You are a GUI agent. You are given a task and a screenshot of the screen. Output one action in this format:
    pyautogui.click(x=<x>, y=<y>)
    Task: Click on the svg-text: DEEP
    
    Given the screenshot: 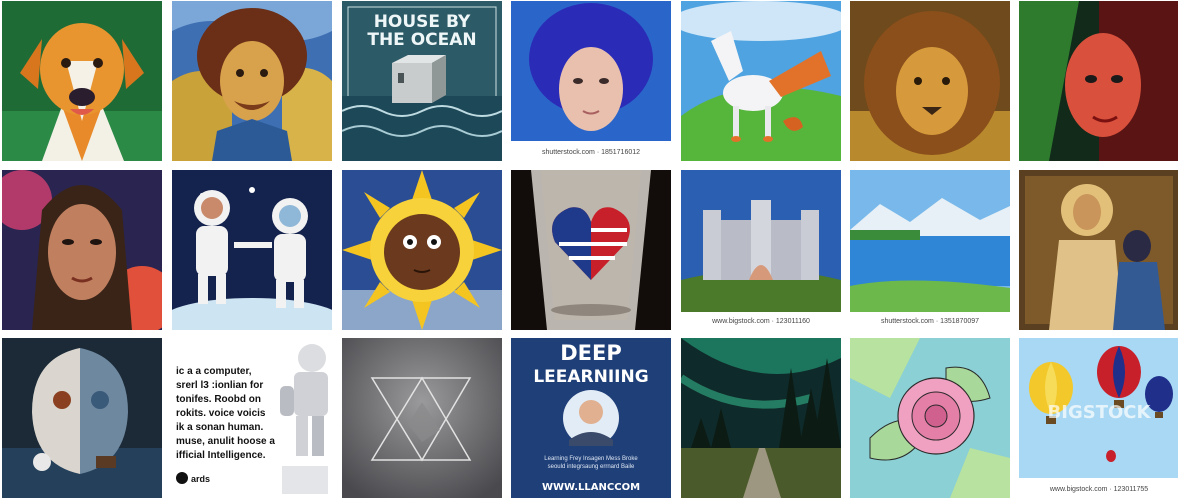 What is the action you would take?
    pyautogui.click(x=591, y=353)
    